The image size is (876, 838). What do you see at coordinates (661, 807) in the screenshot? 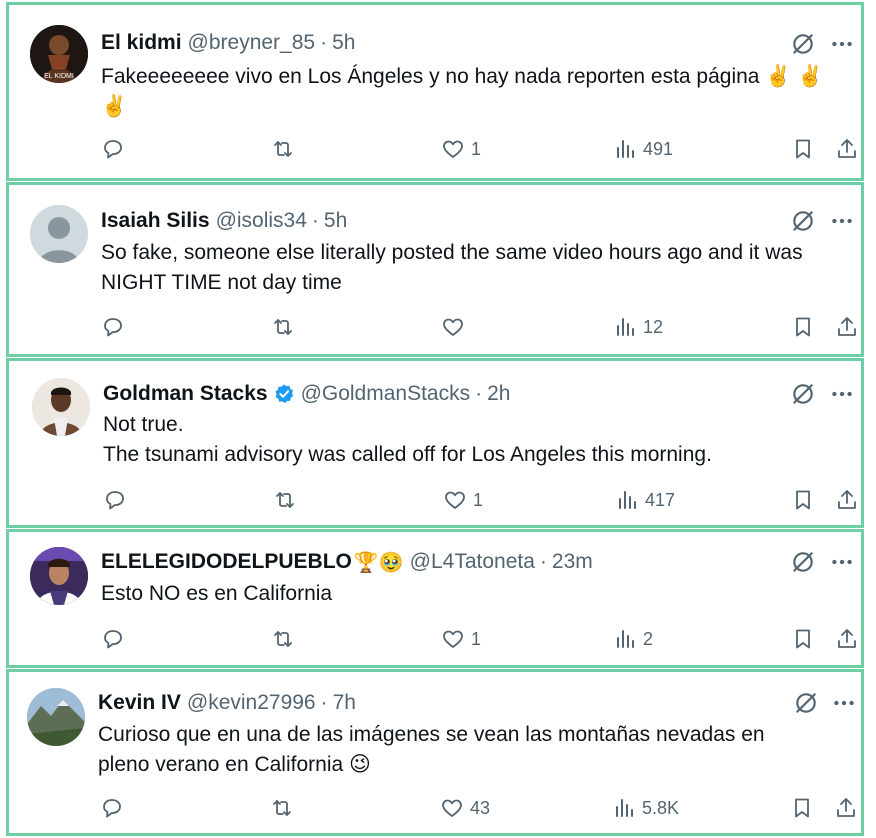
I see `view-count: 5.8K` at bounding box center [661, 807].